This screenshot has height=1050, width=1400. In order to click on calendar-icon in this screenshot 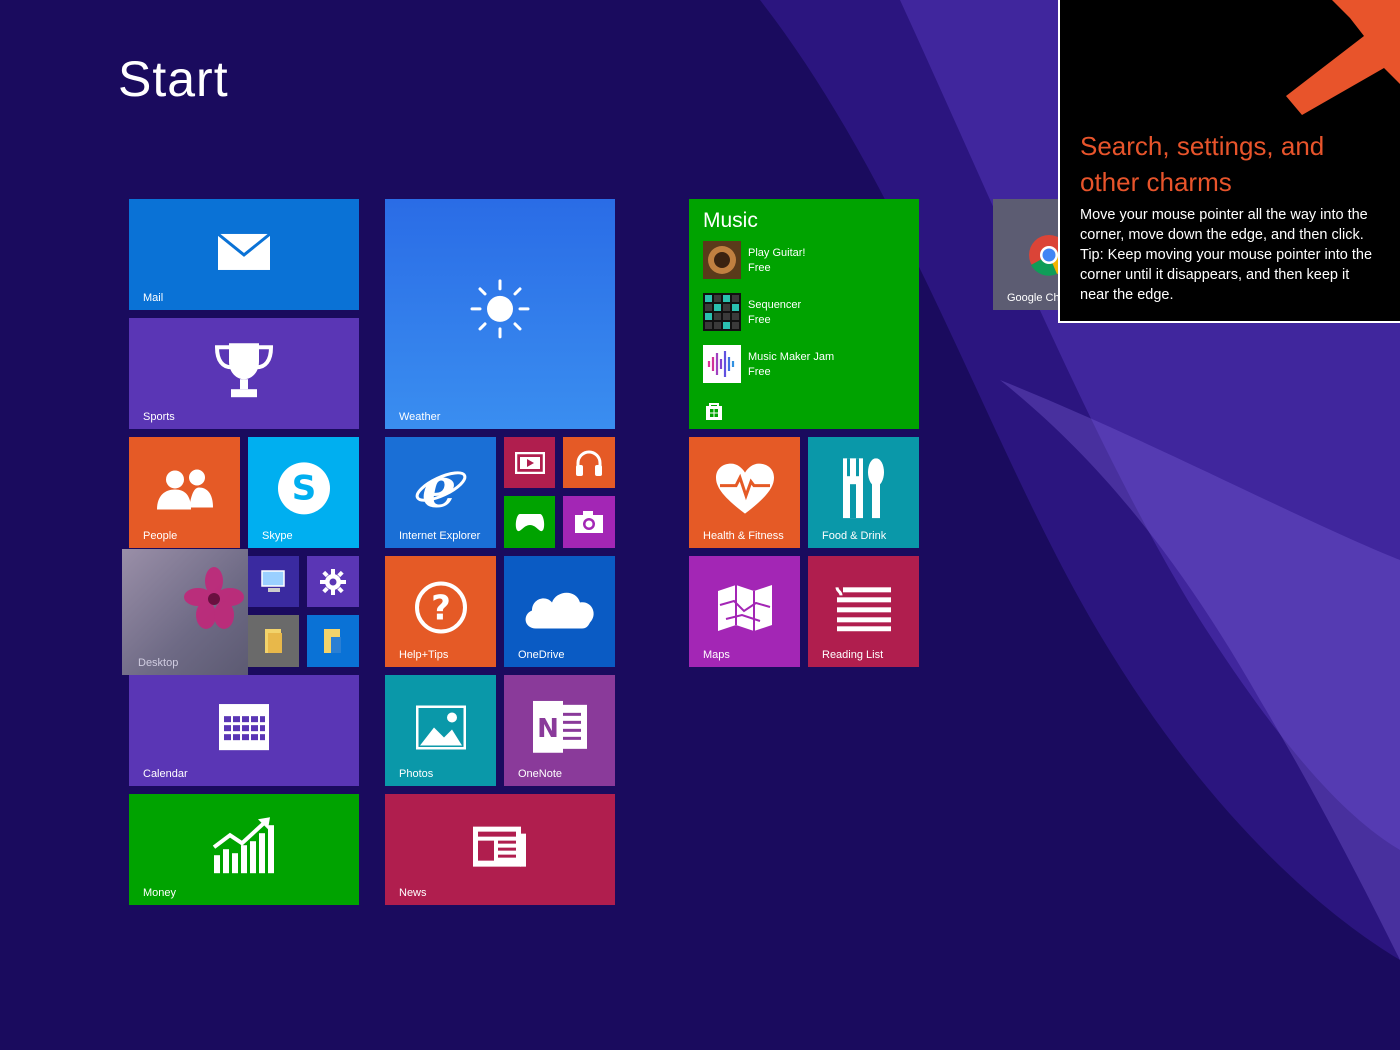, I will do `click(244, 726)`.